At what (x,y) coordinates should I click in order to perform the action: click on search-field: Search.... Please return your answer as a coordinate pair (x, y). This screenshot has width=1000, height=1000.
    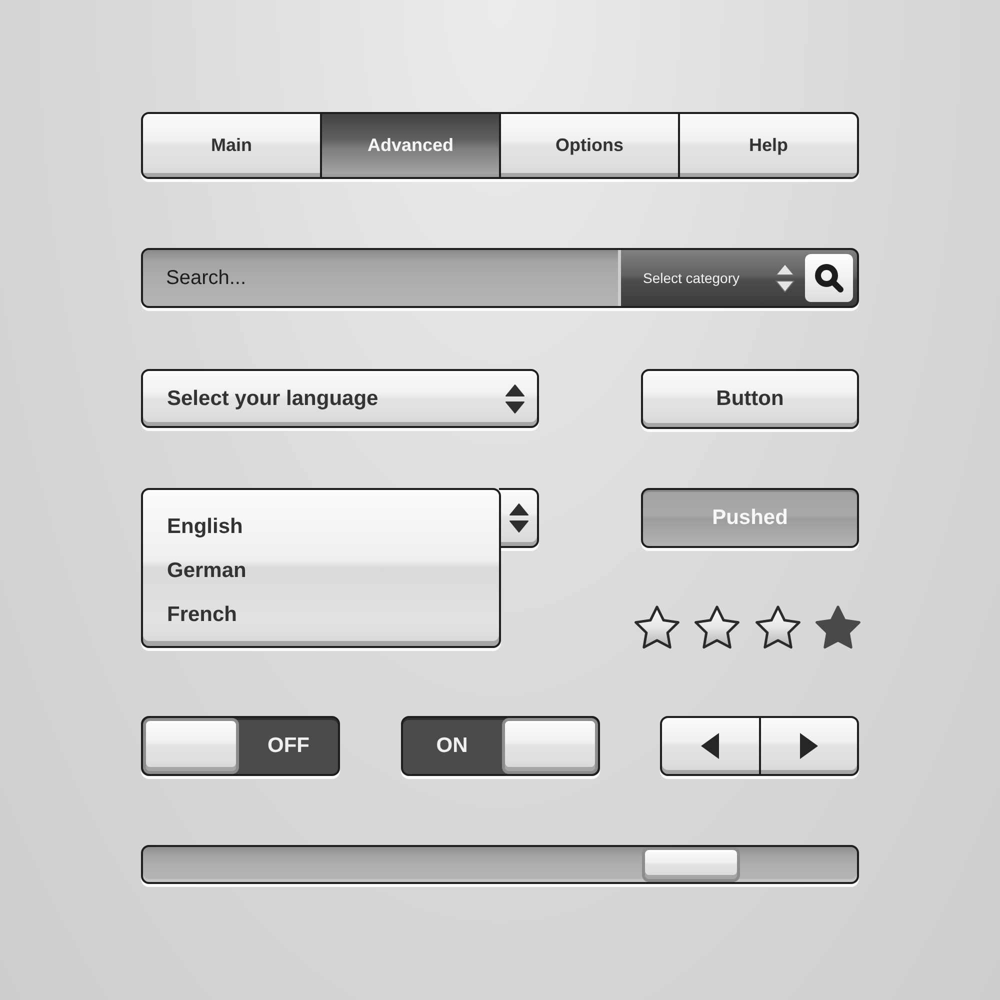
    Looking at the image, I should click on (382, 278).